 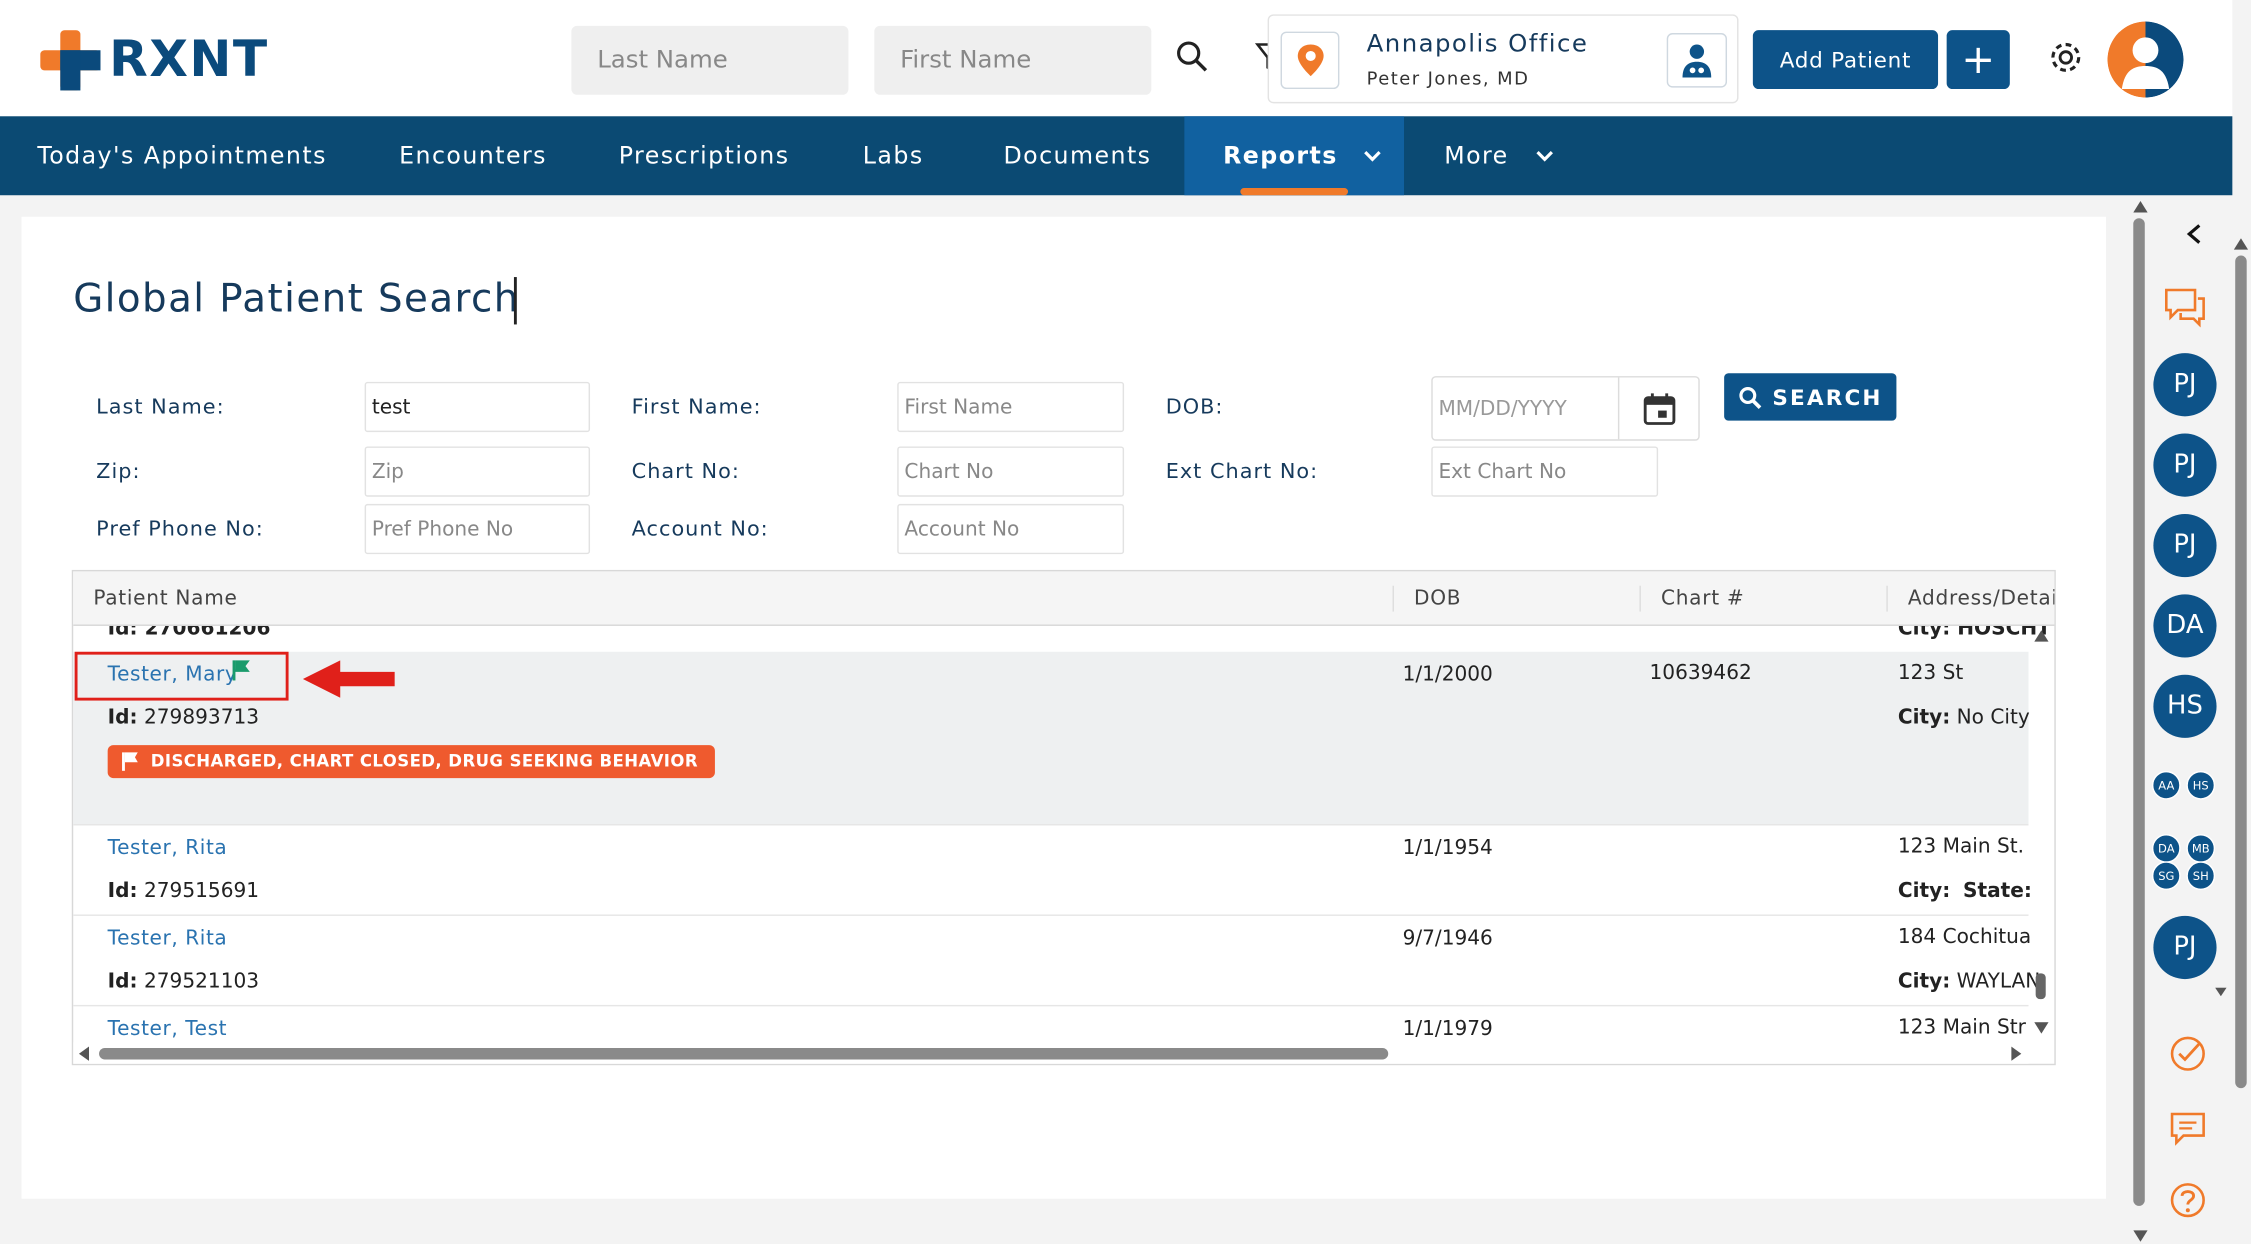 I want to click on add-patient-button: Add Patient, so click(x=1845, y=60).